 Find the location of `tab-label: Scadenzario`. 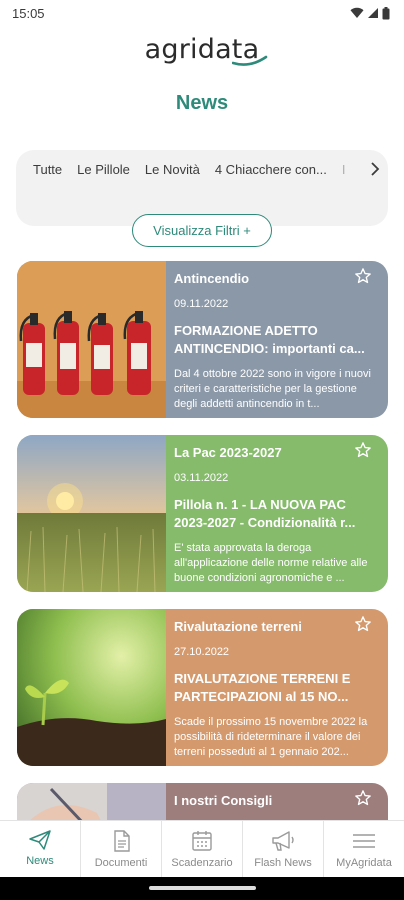

tab-label: Scadenzario is located at coordinates (202, 863).